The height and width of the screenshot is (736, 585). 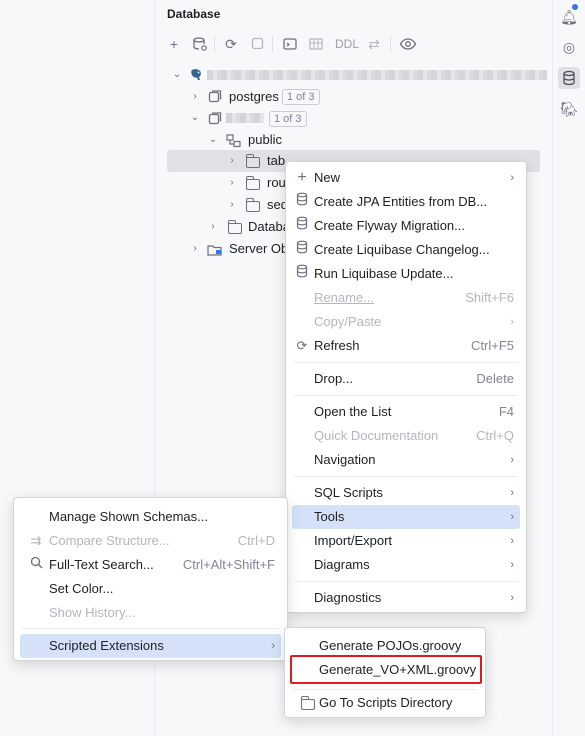 I want to click on menu-item-navigation: Navigation ›, so click(x=406, y=460).